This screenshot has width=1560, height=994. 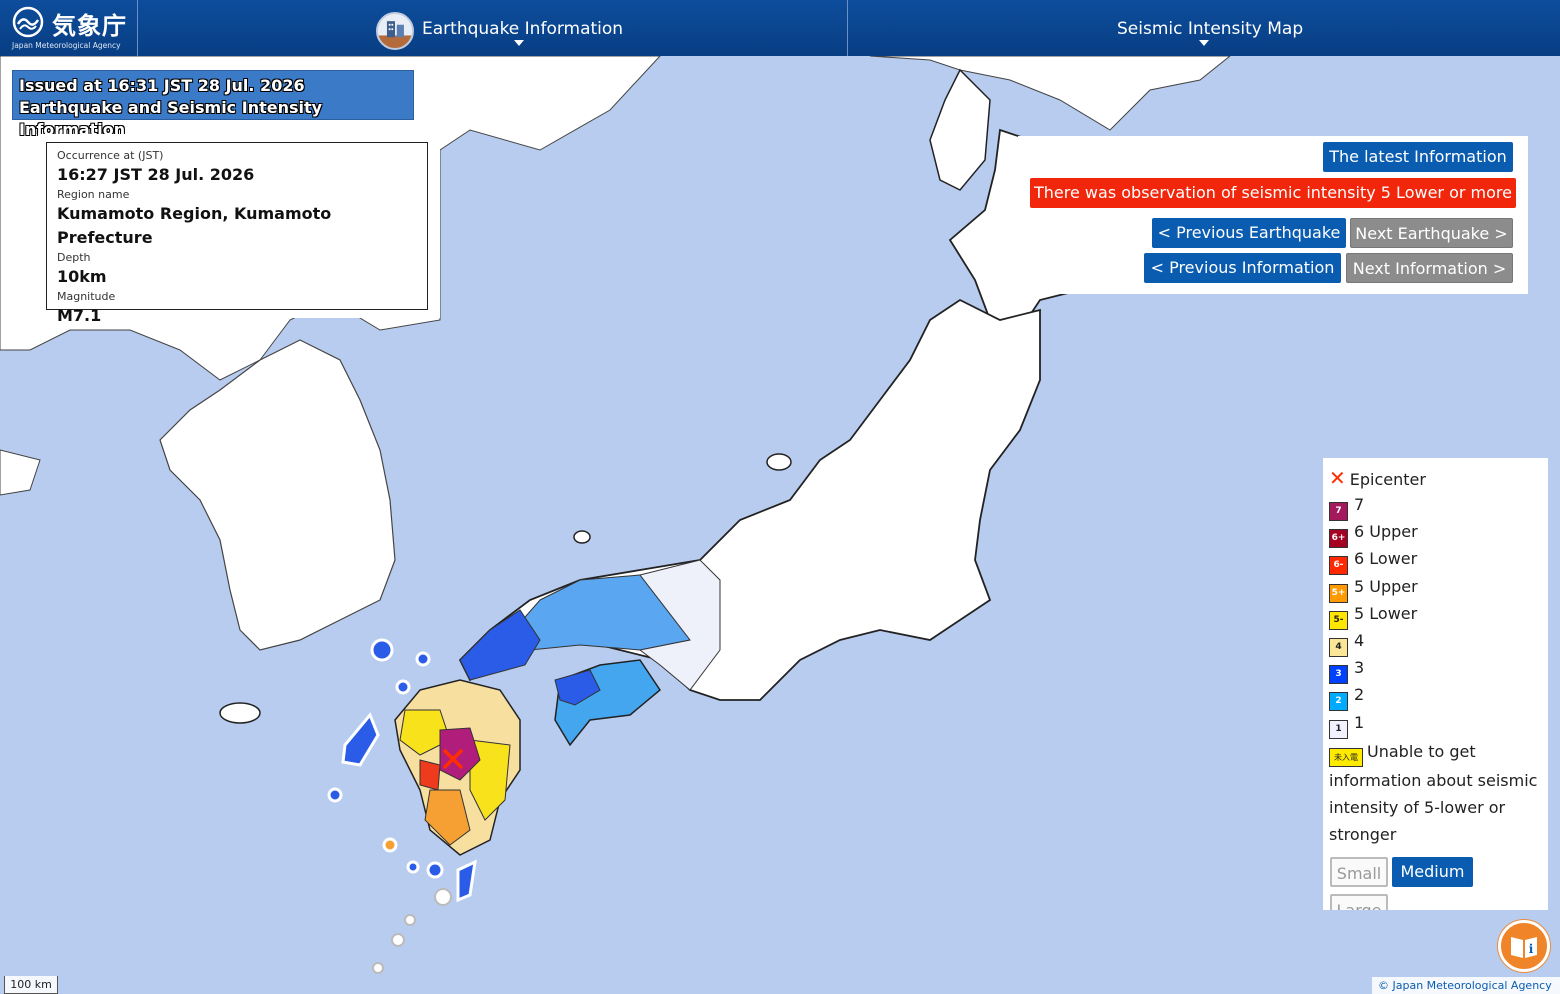 I want to click on previous-information-button: < Previous Information, so click(x=1242, y=268).